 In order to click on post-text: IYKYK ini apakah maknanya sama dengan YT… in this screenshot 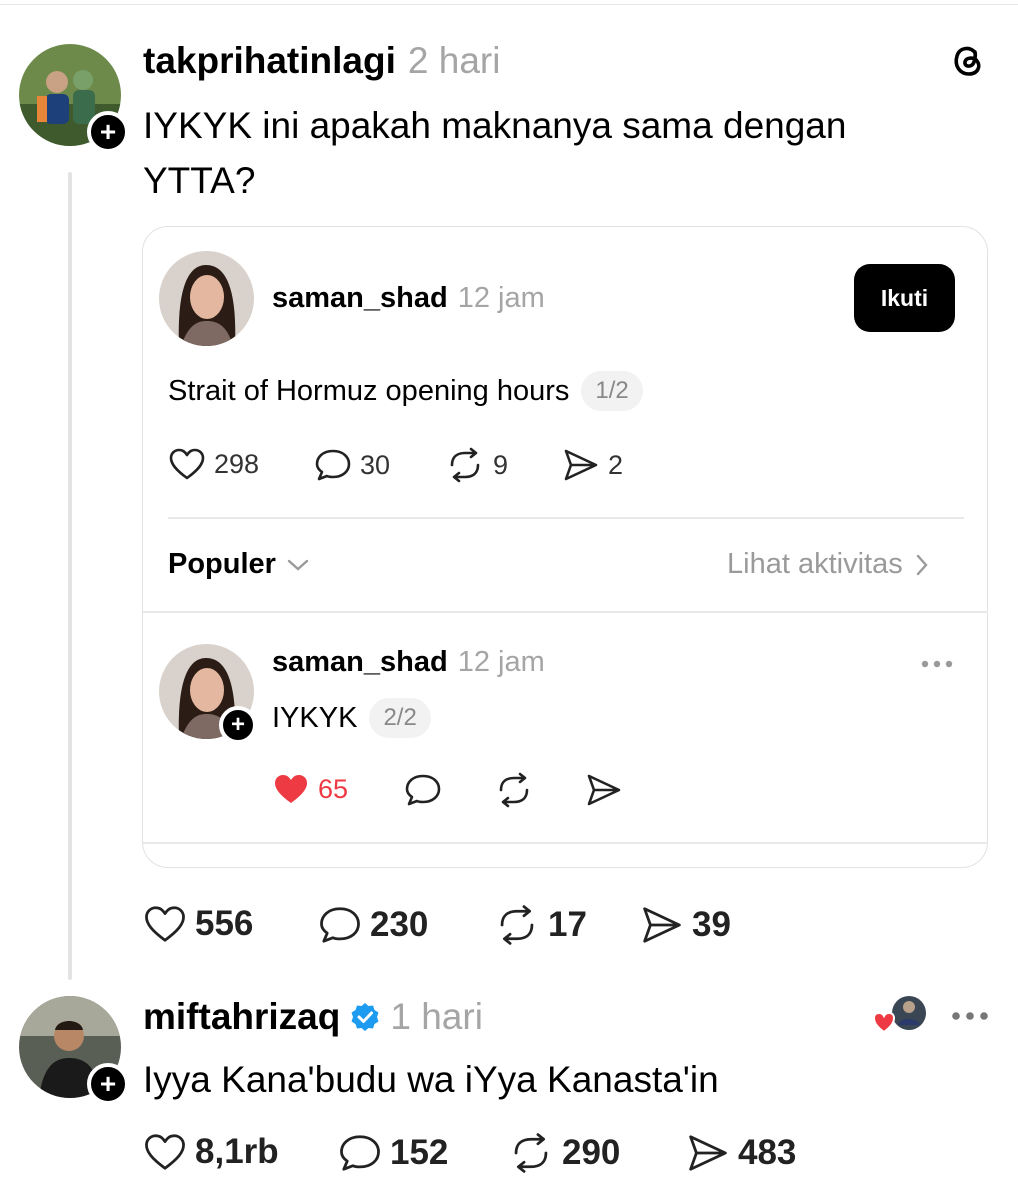, I will do `click(495, 153)`.